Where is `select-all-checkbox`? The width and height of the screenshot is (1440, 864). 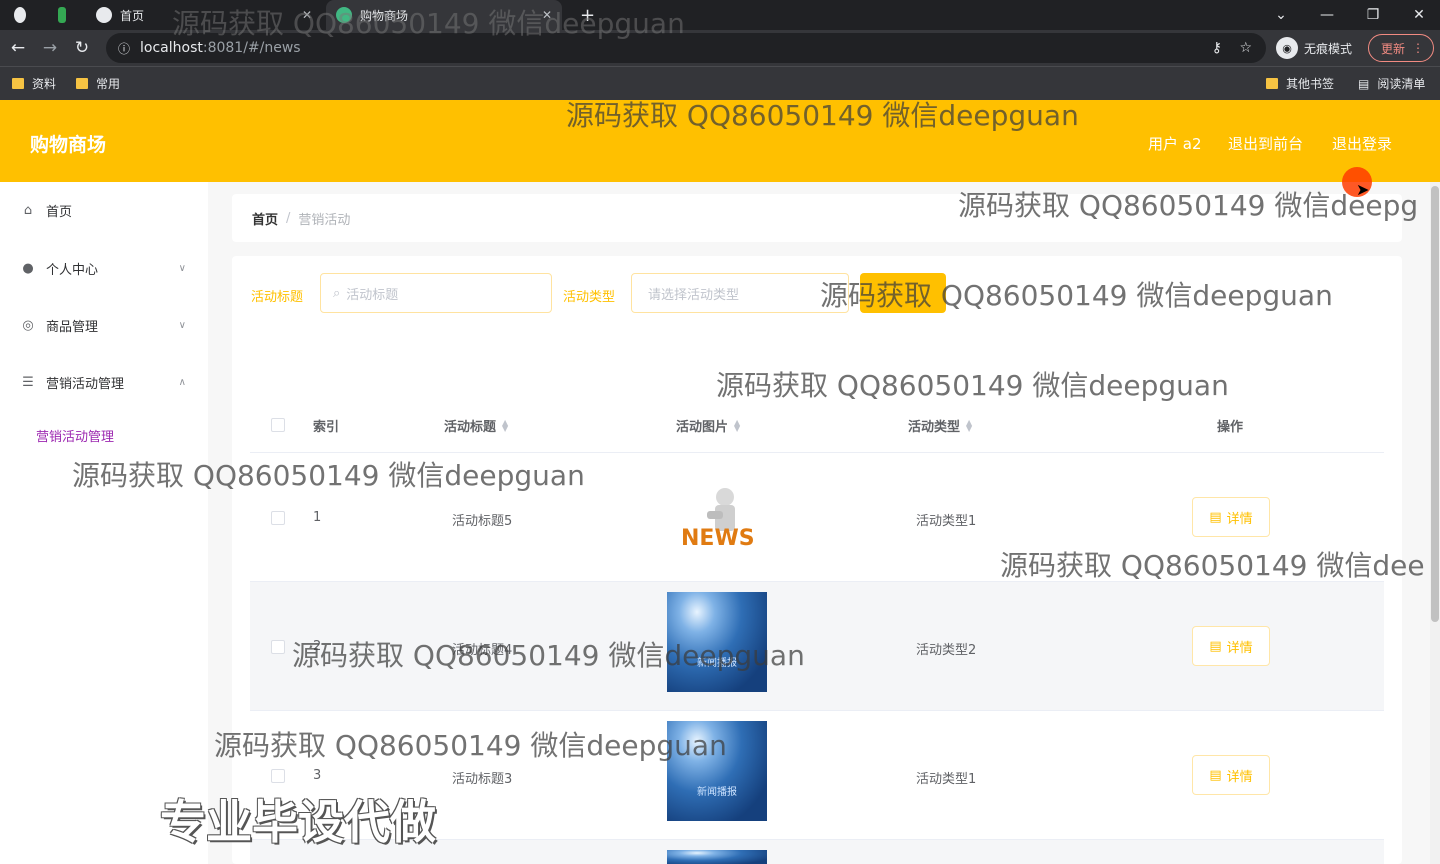
select-all-checkbox is located at coordinates (278, 425).